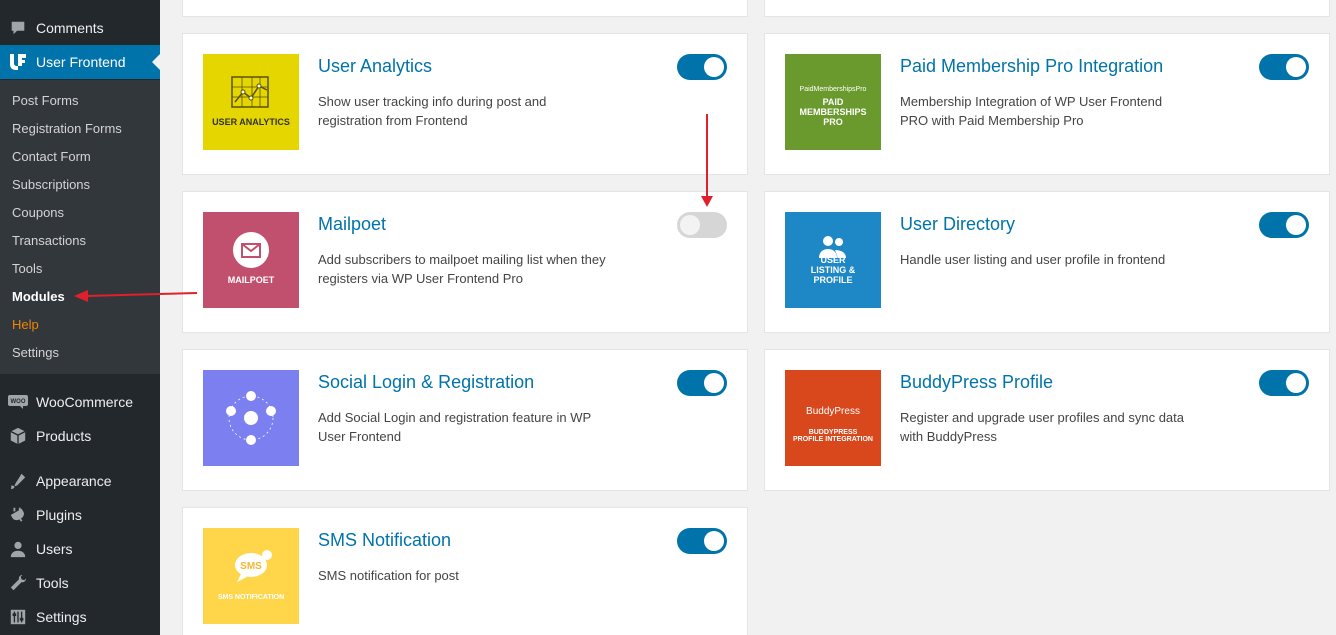 This screenshot has height=635, width=1336. What do you see at coordinates (833, 436) in the screenshot?
I see `thumbnail-caption: BUDDYPRESS PROFILE INTEGRATION` at bounding box center [833, 436].